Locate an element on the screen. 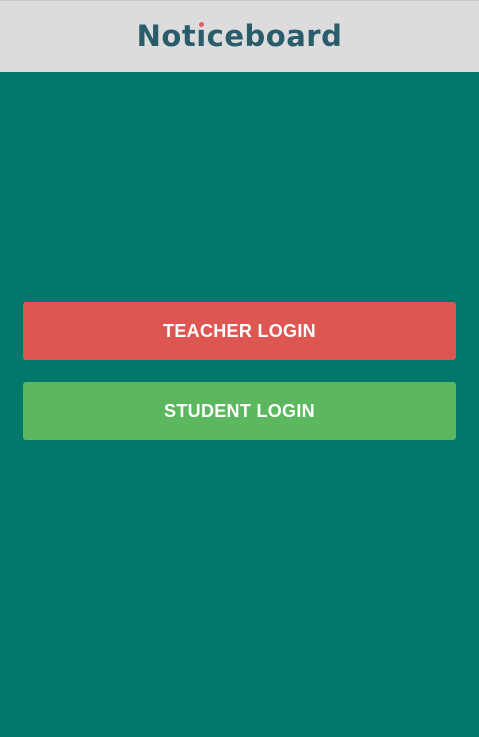 This screenshot has height=737, width=479. teacher-login-button: TEACHER LOGIN is located at coordinates (239, 331).